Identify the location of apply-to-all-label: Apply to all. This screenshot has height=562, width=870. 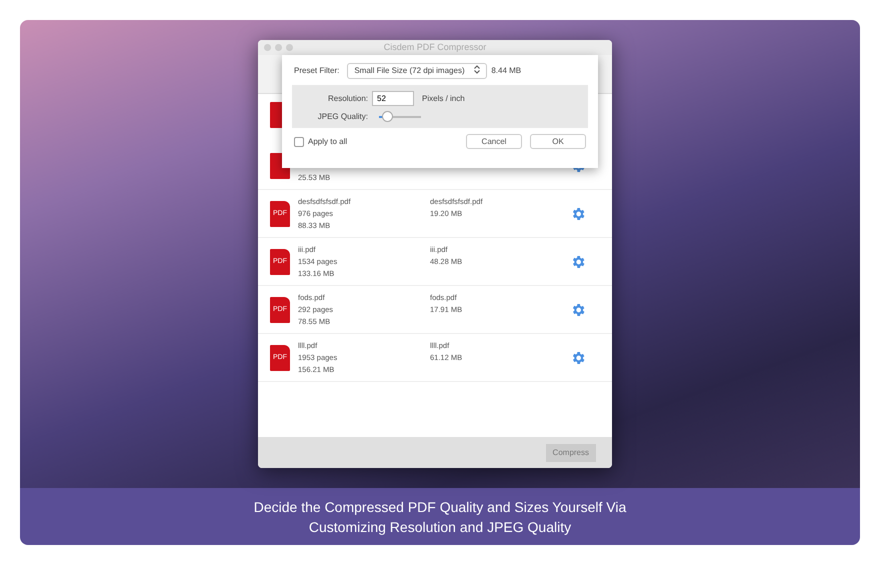
(328, 142).